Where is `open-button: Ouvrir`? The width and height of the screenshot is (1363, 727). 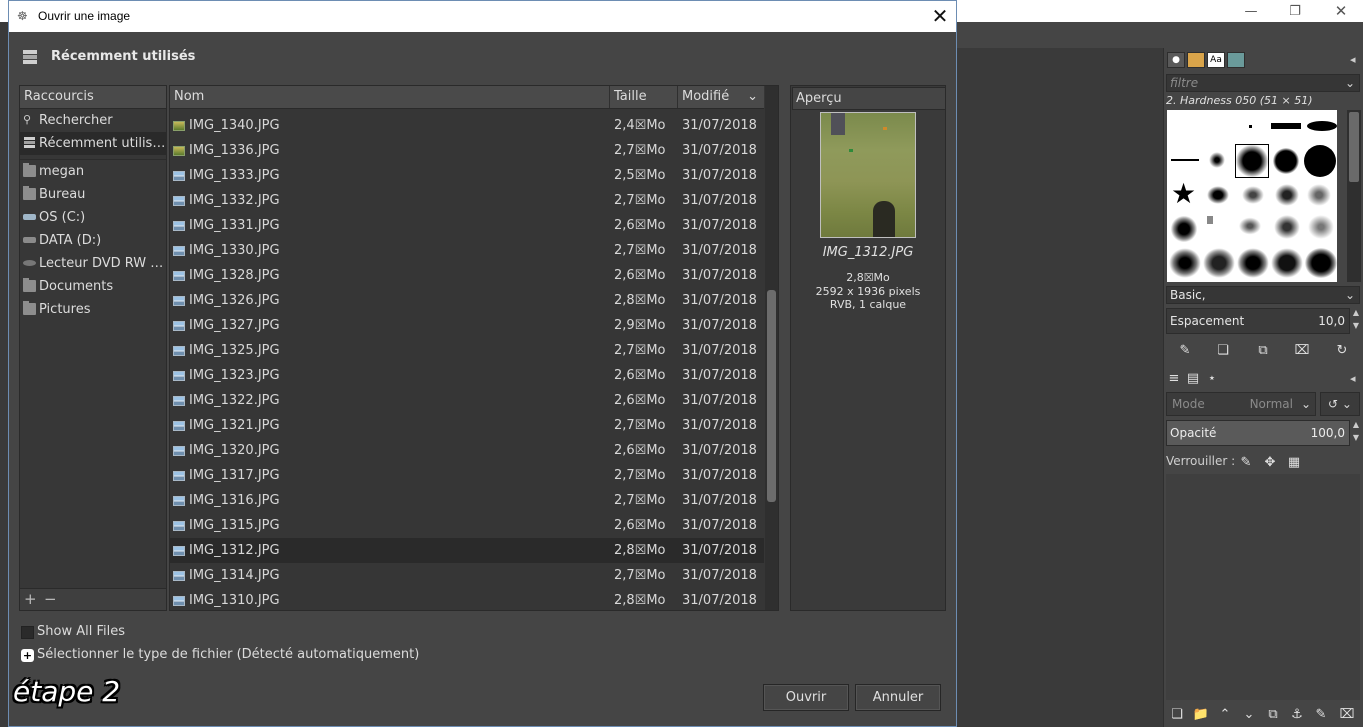 open-button: Ouvrir is located at coordinates (806, 697).